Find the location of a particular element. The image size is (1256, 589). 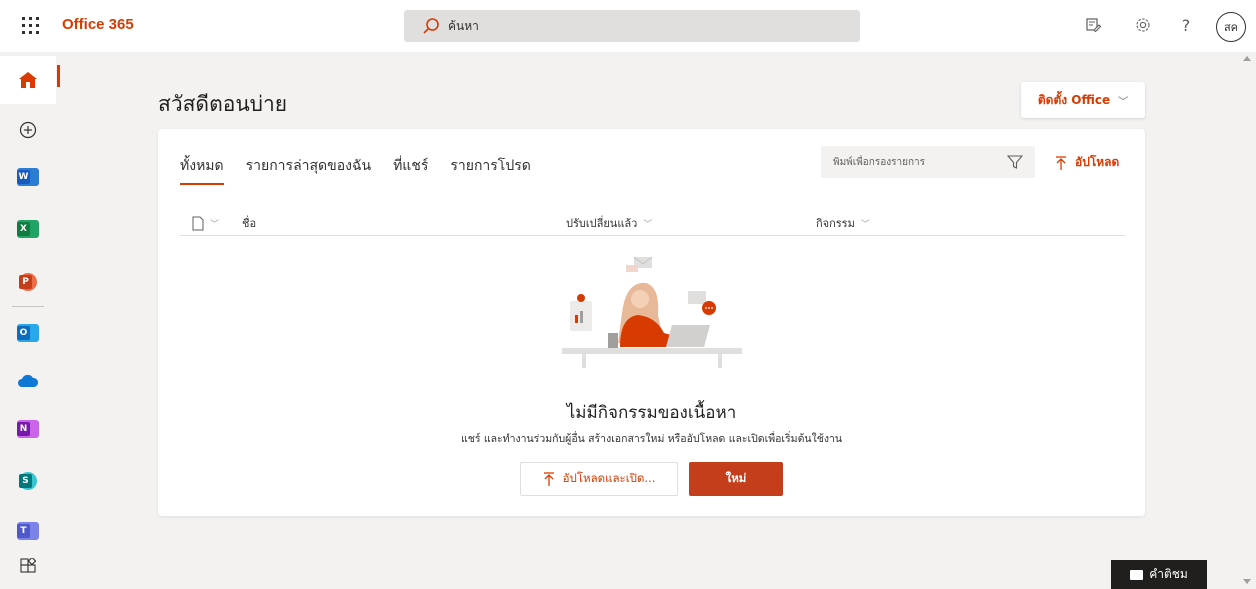

rail-item-word: W is located at coordinates (28, 177).